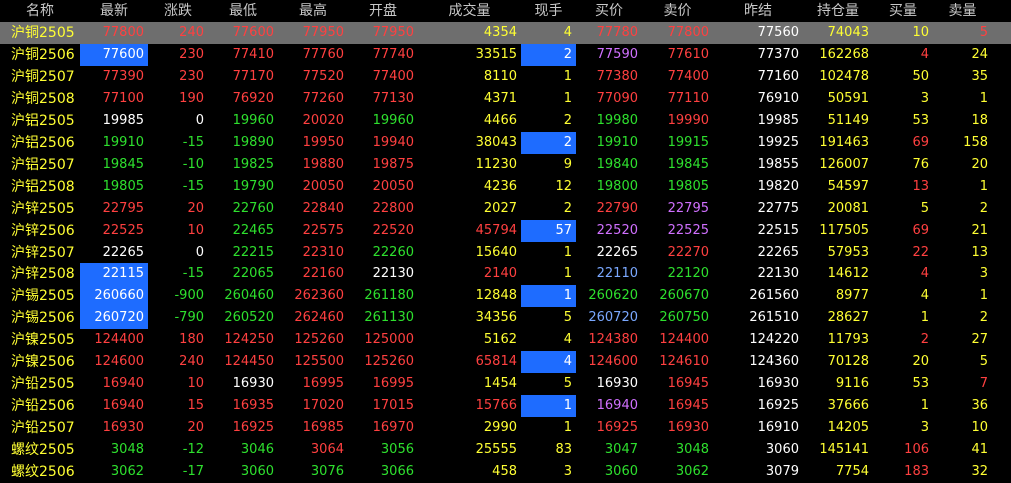  What do you see at coordinates (40, 121) in the screenshot?
I see `contract-name: 沪铝2505` at bounding box center [40, 121].